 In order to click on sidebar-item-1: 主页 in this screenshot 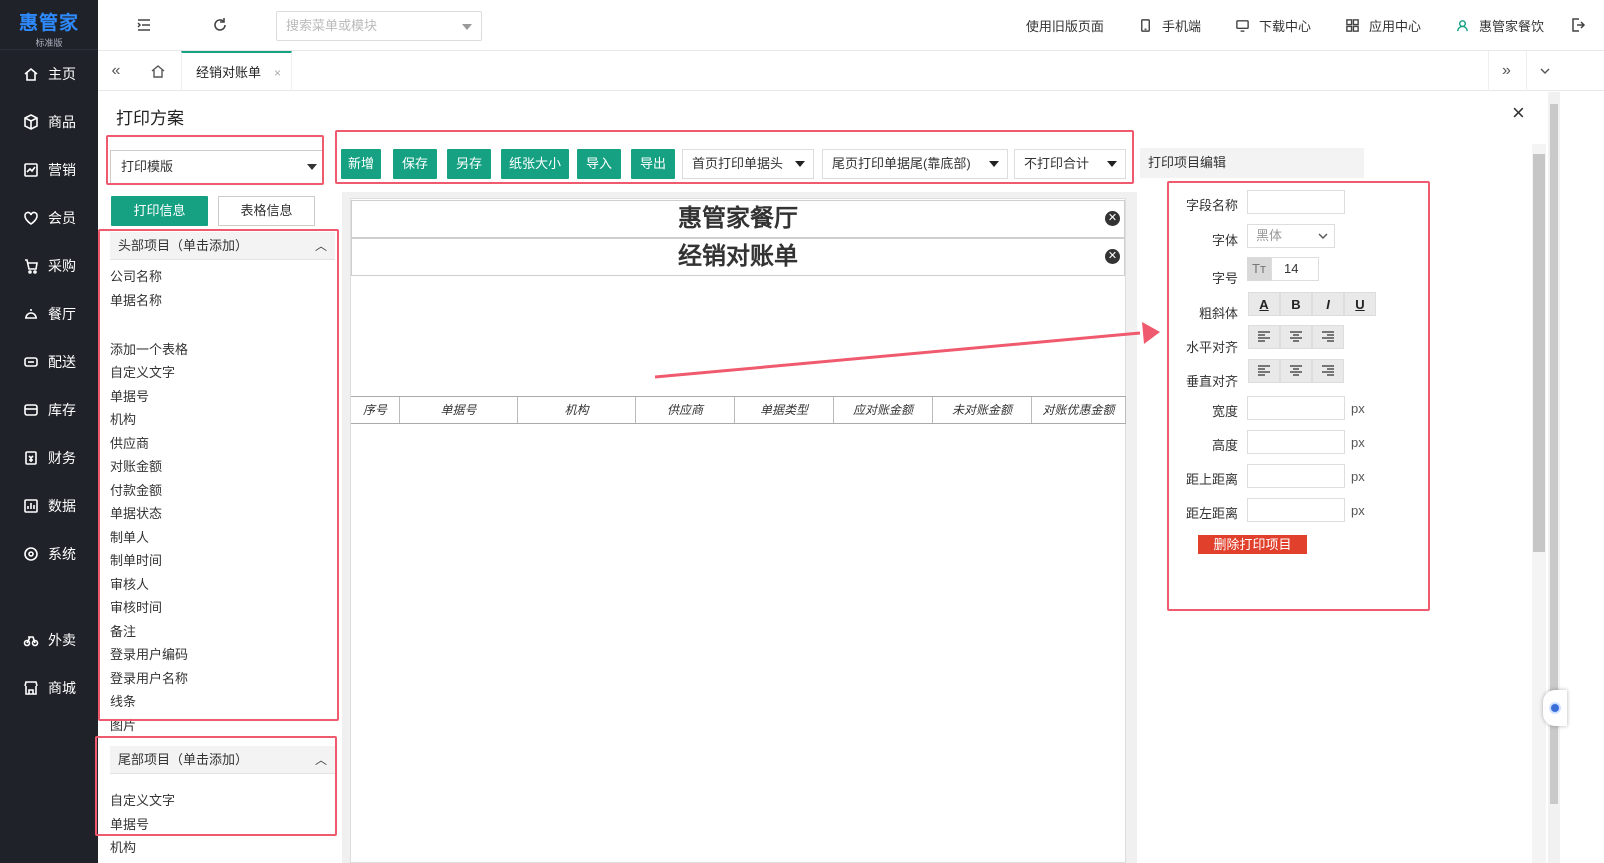, I will do `click(49, 74)`.